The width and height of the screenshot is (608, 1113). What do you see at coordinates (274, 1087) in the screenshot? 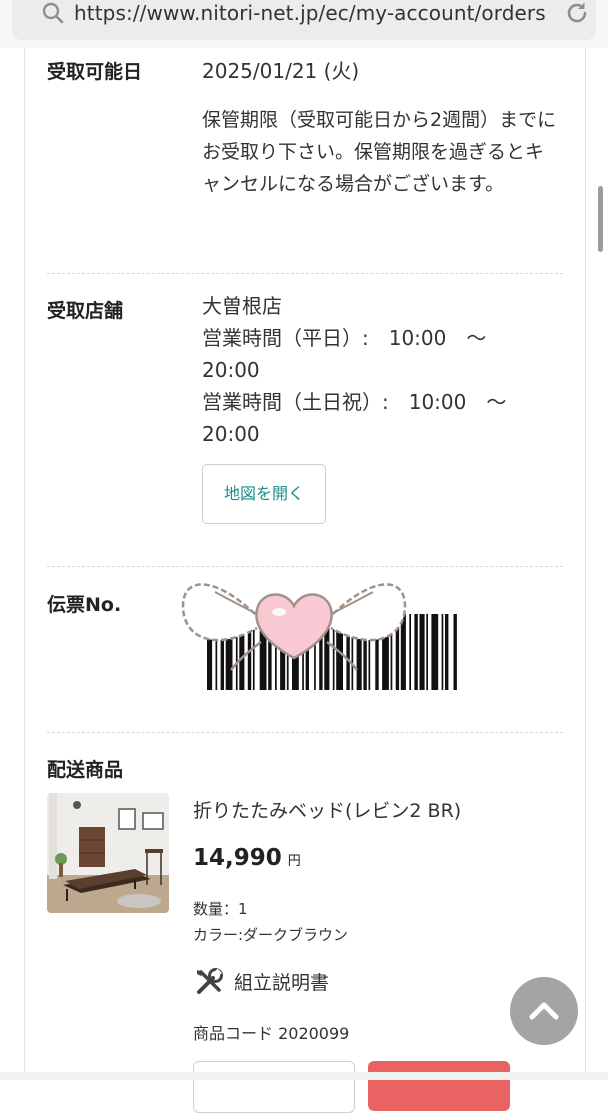
I see `secondary-action-button` at bounding box center [274, 1087].